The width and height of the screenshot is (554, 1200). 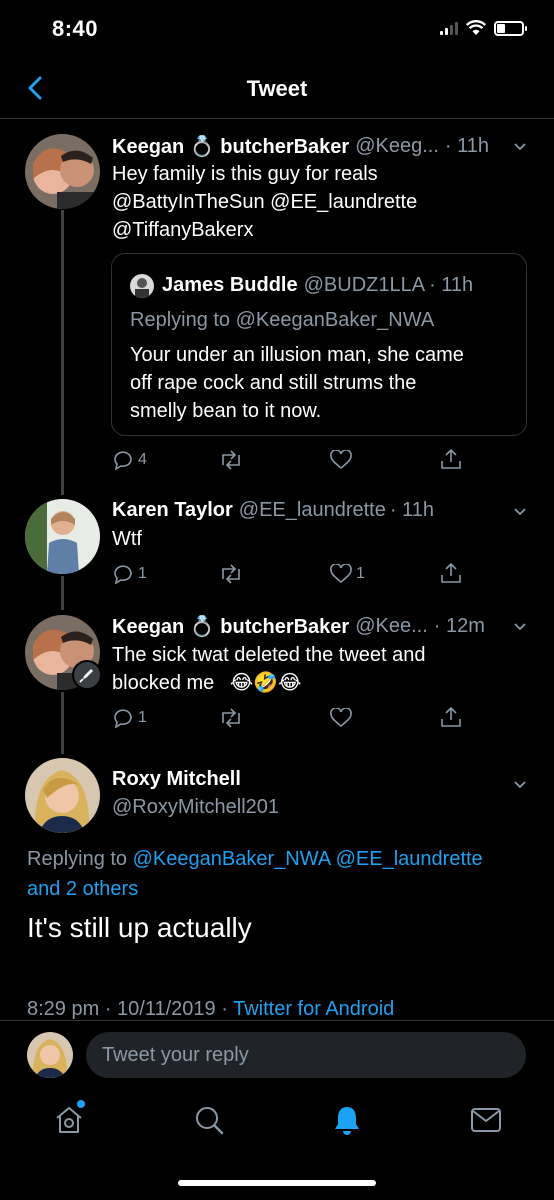 I want to click on page-title: Tweet, so click(x=277, y=88).